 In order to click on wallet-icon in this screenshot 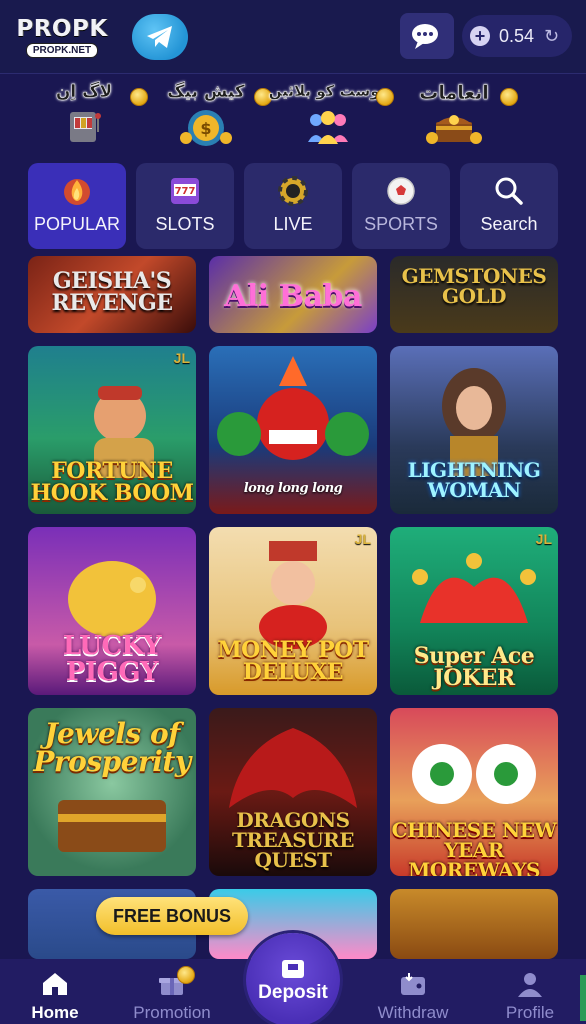, I will do `click(413, 984)`.